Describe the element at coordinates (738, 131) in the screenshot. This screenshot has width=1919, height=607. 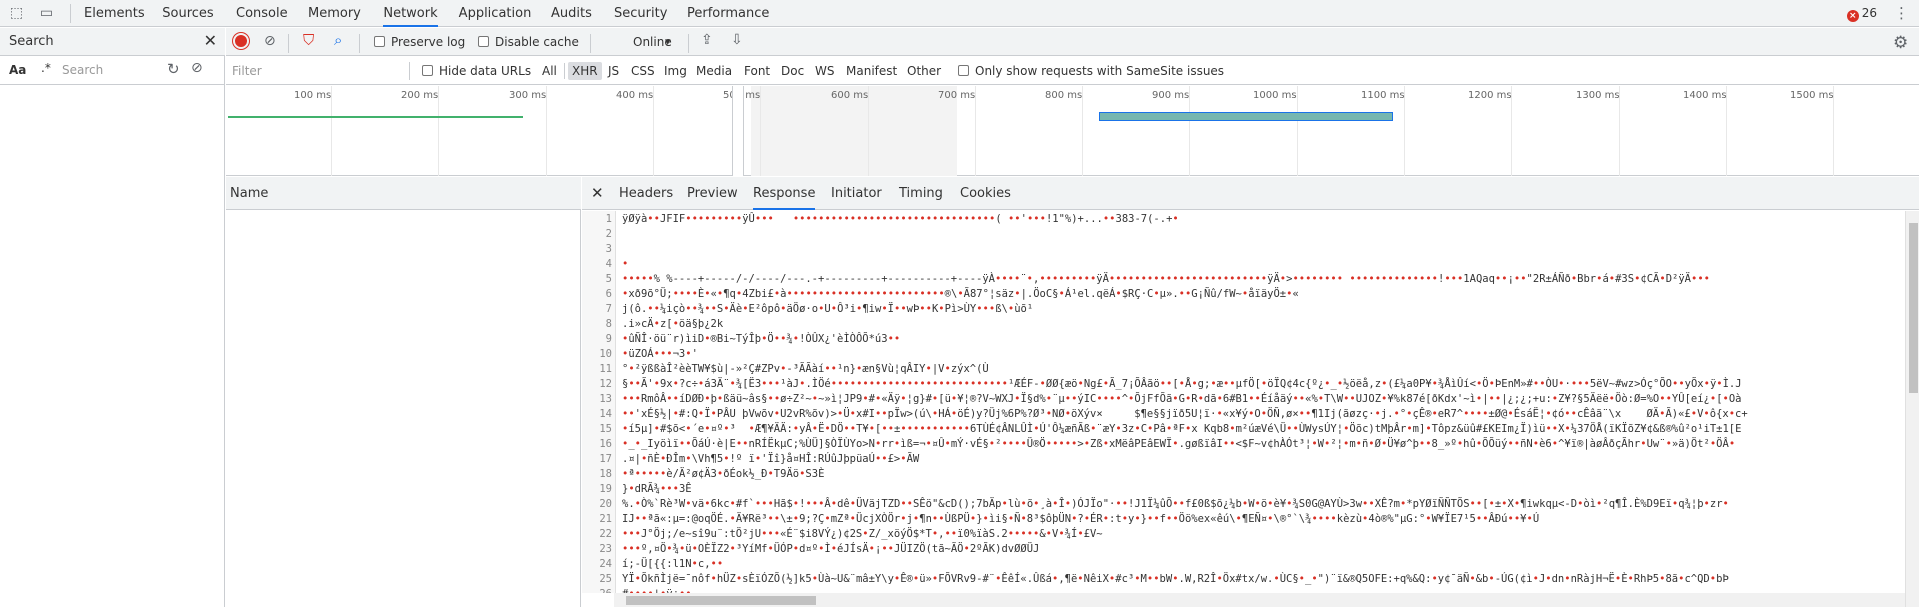
I see `overview-selection-handle` at that location.